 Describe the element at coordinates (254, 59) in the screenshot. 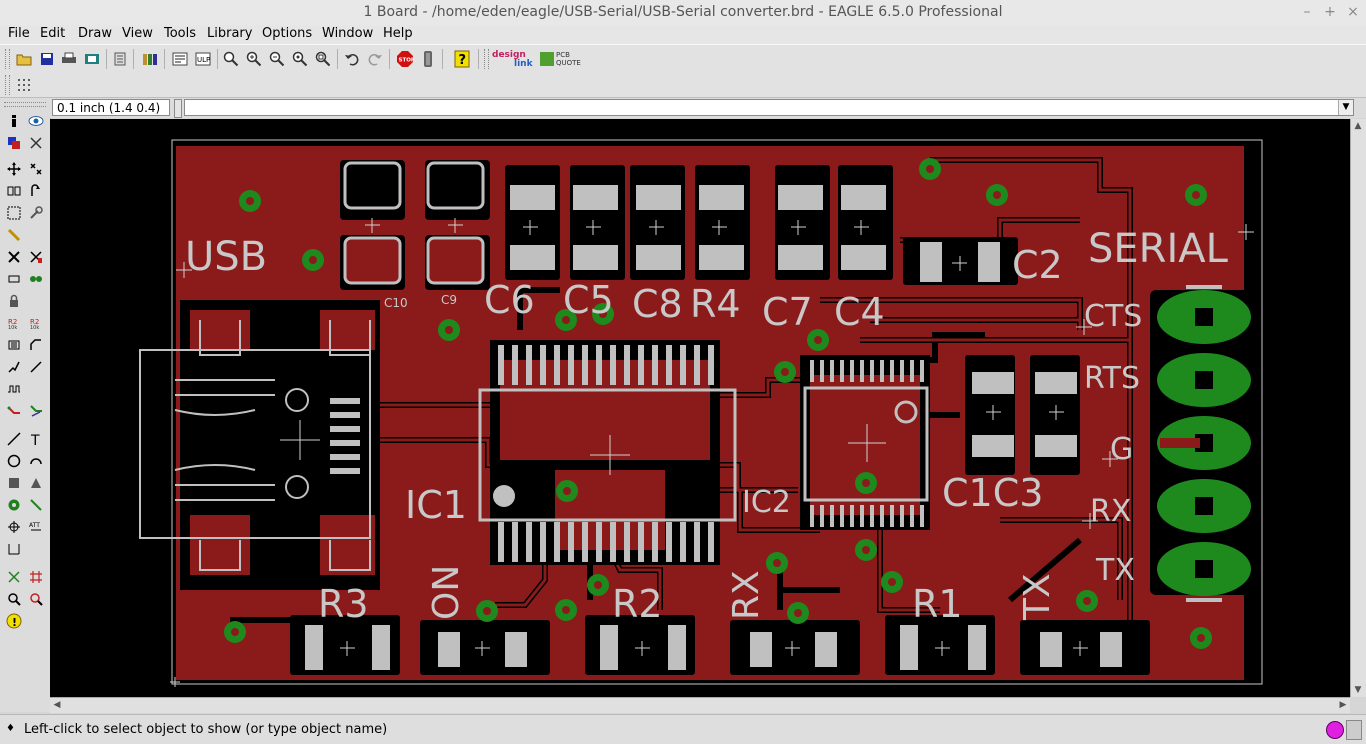

I see `zoom-in-icon` at that location.